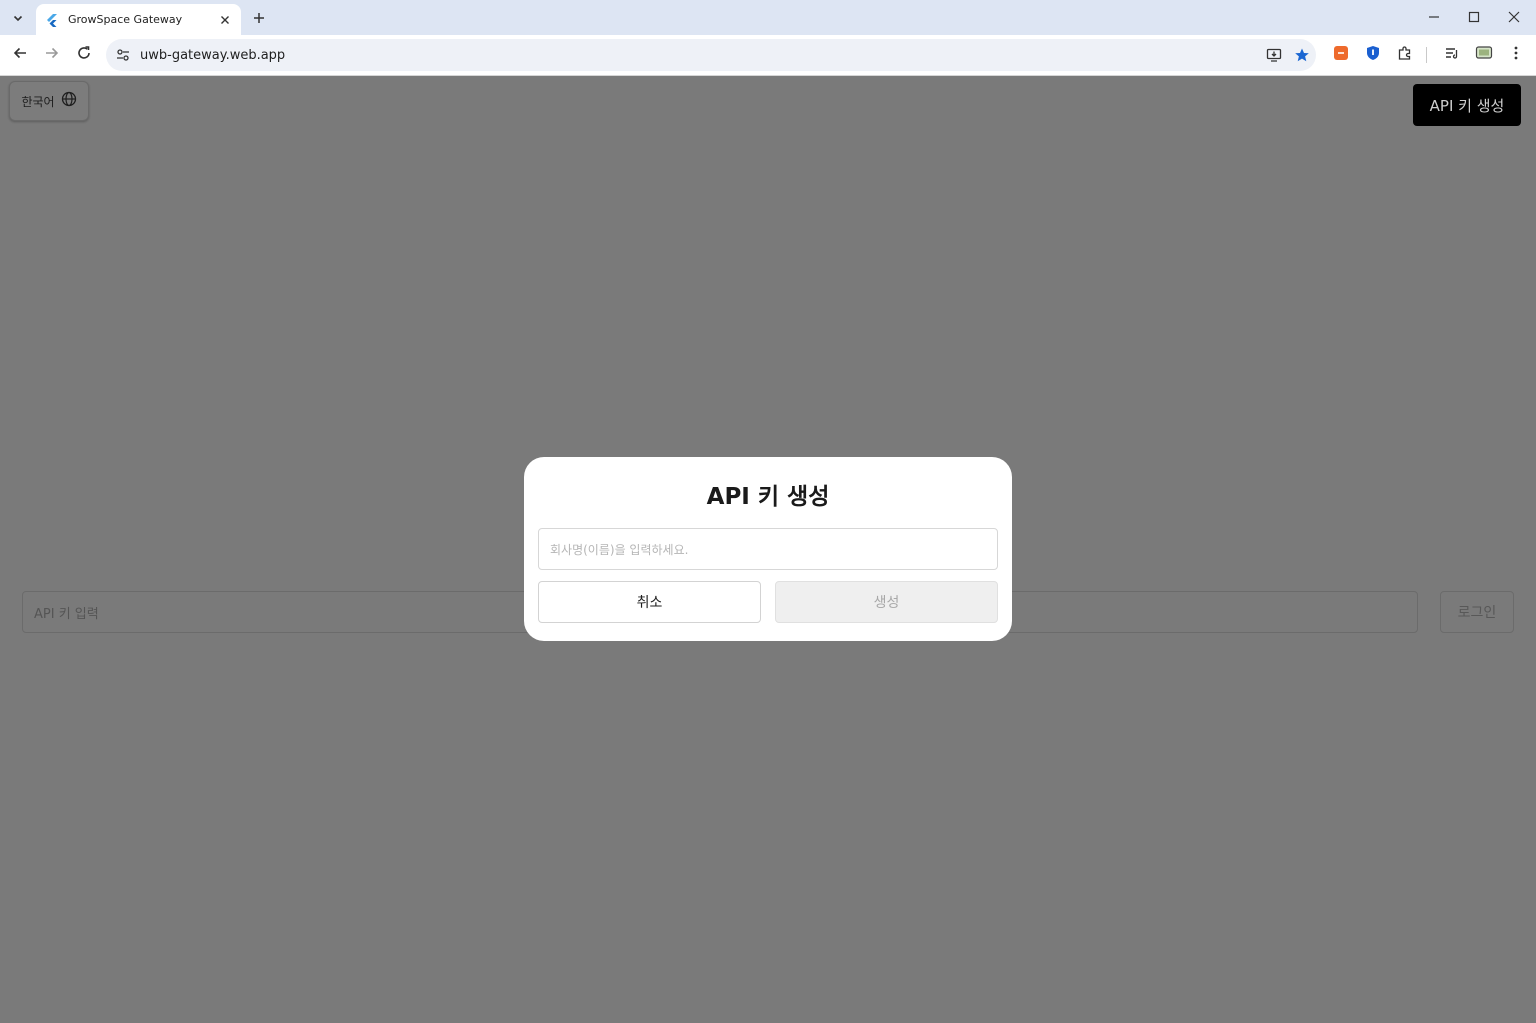 The image size is (1536, 1023). Describe the element at coordinates (69, 101) in the screenshot. I see `globe-icon` at that location.